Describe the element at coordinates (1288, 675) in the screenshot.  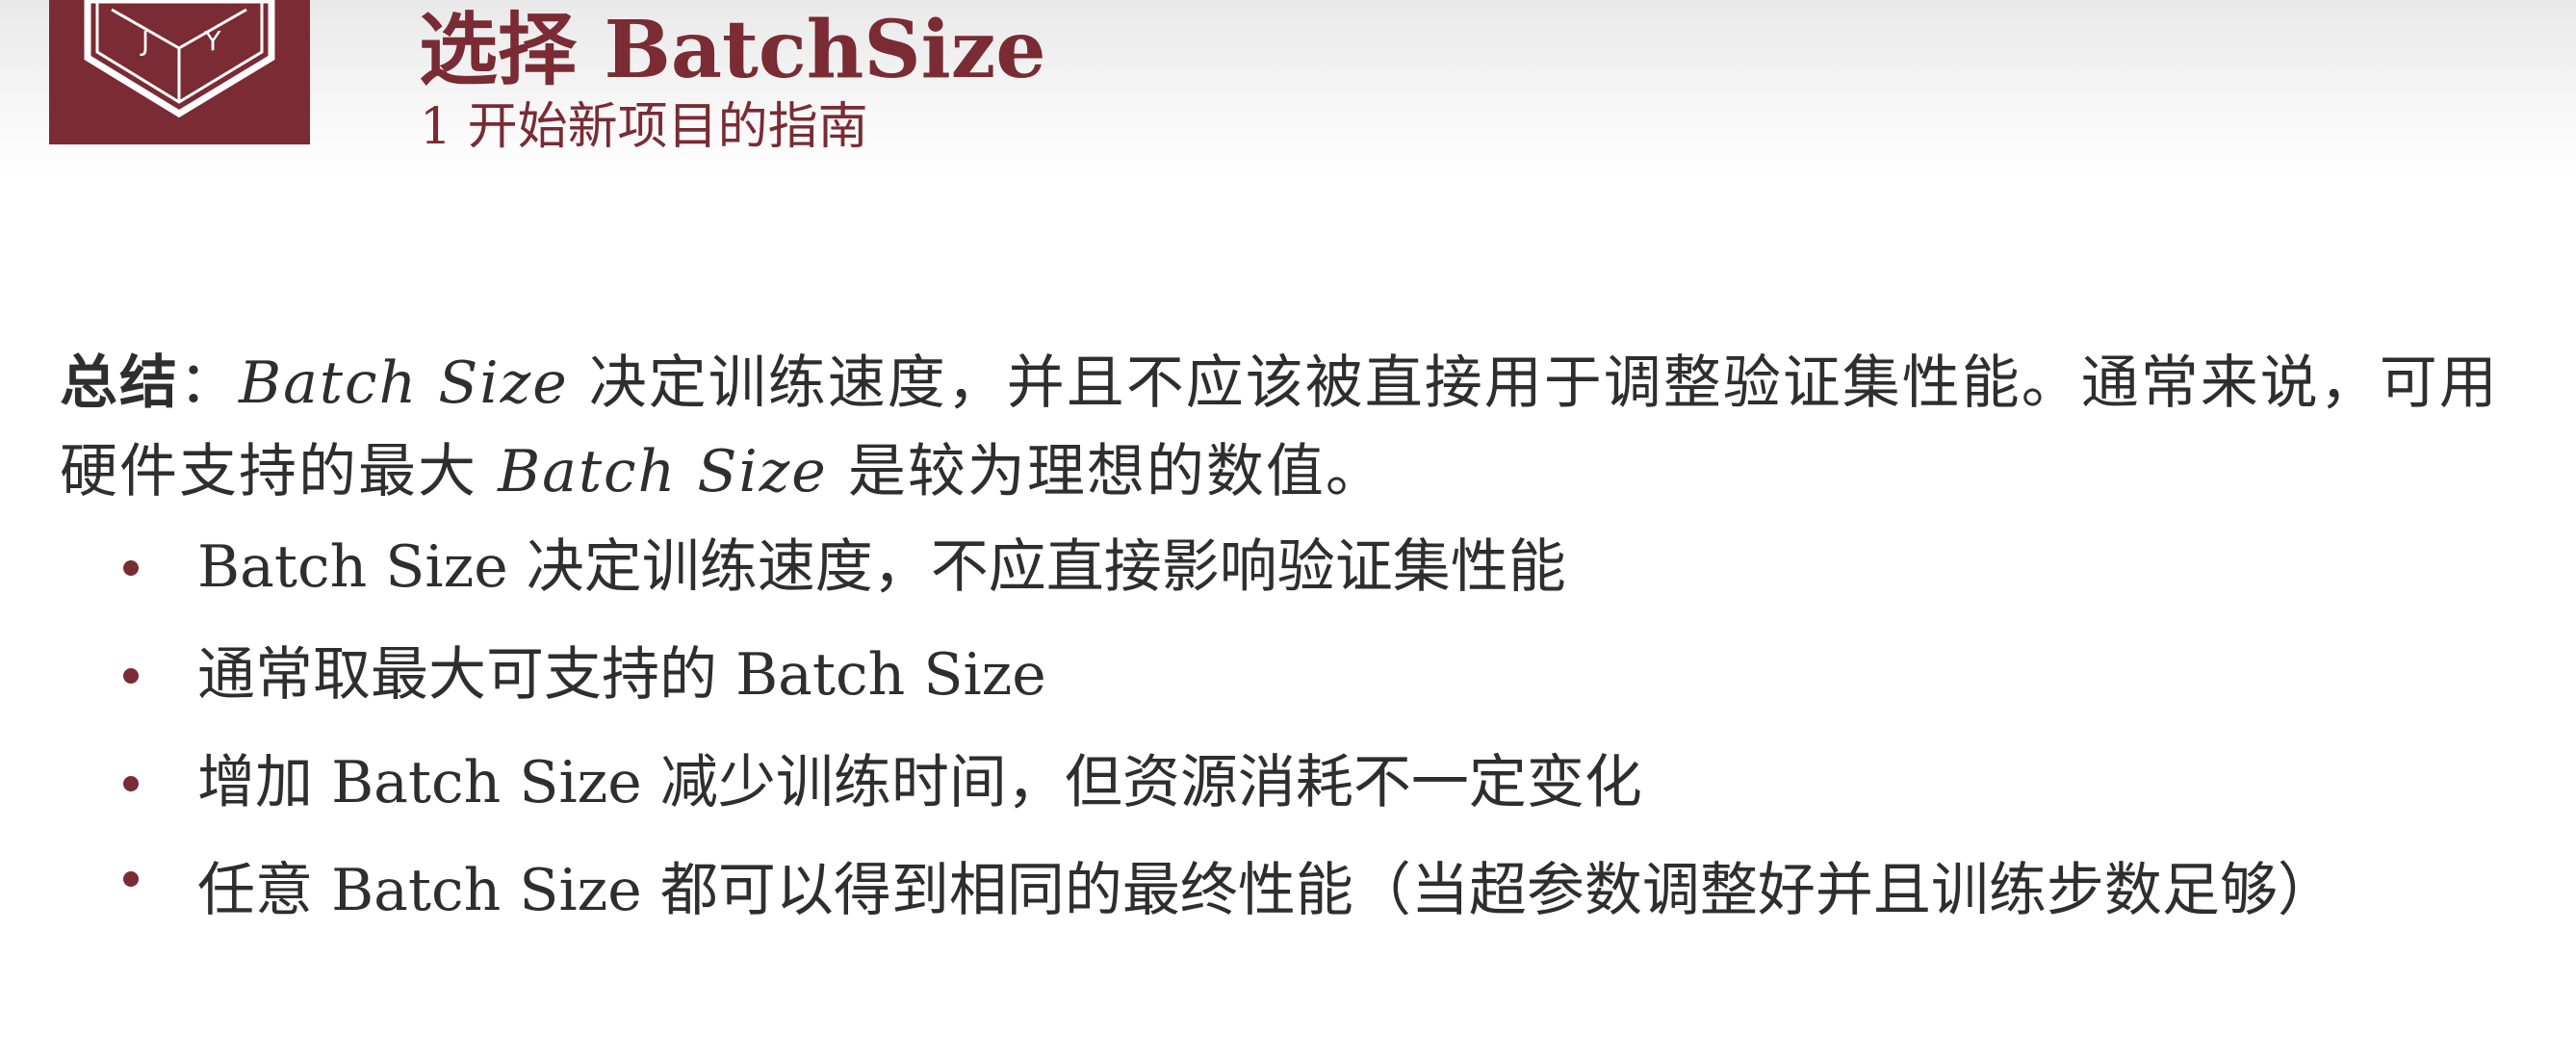
I see `list-item: 通常取最大可支持的 Batch Size` at that location.